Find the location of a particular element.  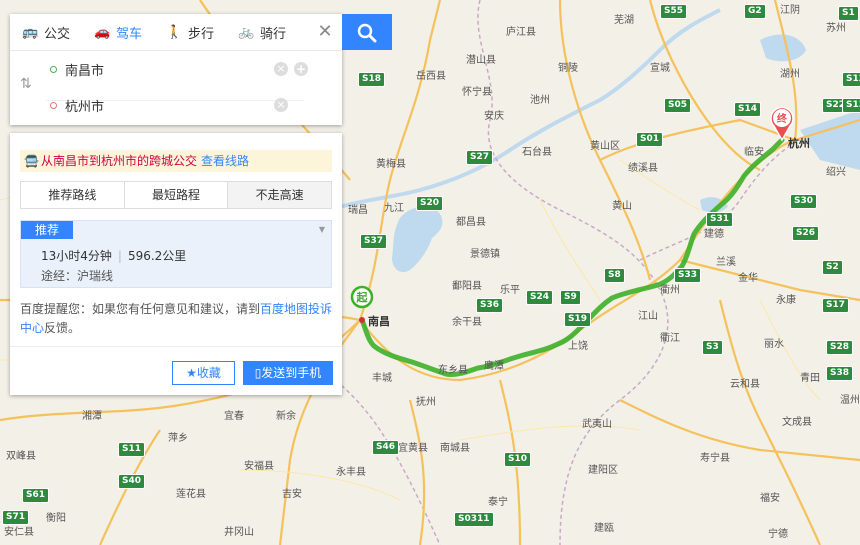

tab-shortest: 最短路程 is located at coordinates (177, 195).